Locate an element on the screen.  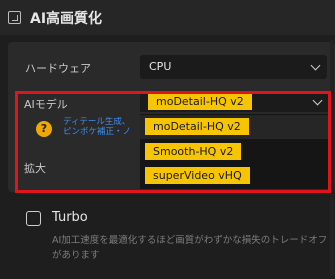
dropdown-option-modetail: moDetail-HQ v2 is located at coordinates (234, 127).